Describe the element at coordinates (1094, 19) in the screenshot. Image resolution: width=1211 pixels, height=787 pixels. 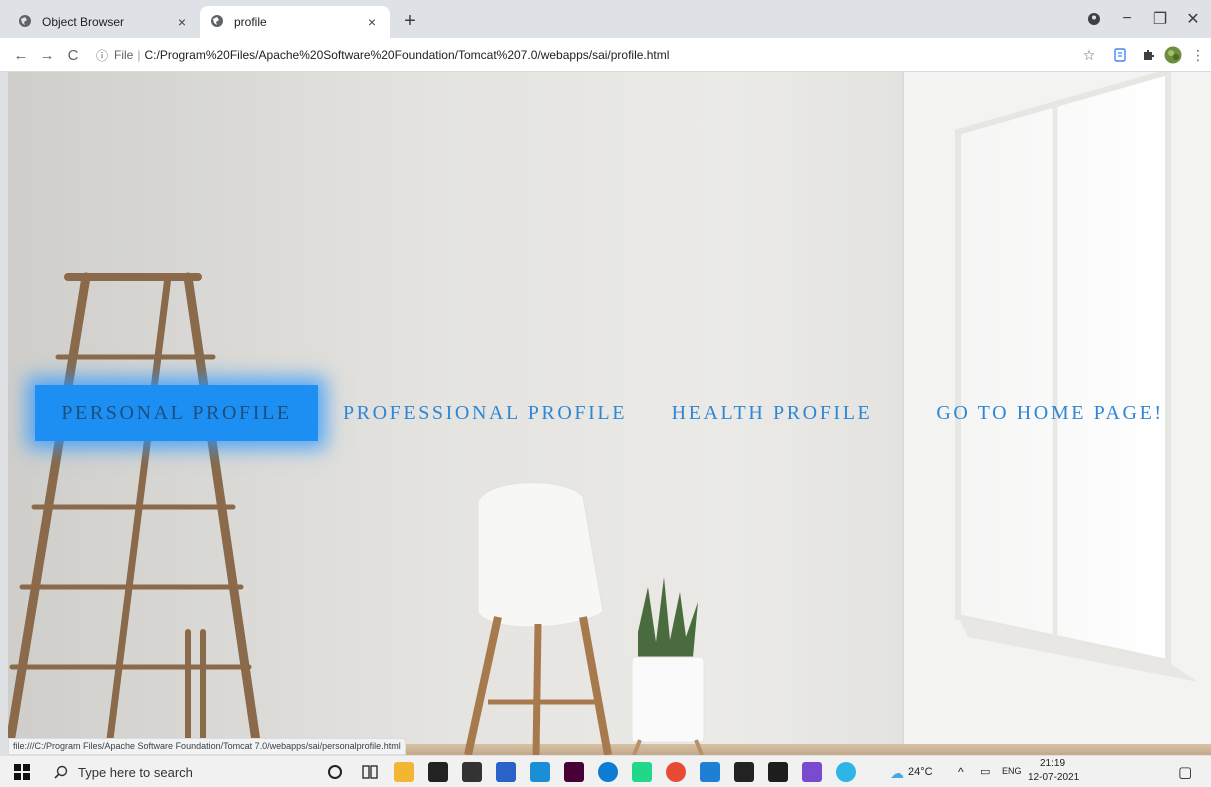
I see `chrome-profile-icon` at that location.